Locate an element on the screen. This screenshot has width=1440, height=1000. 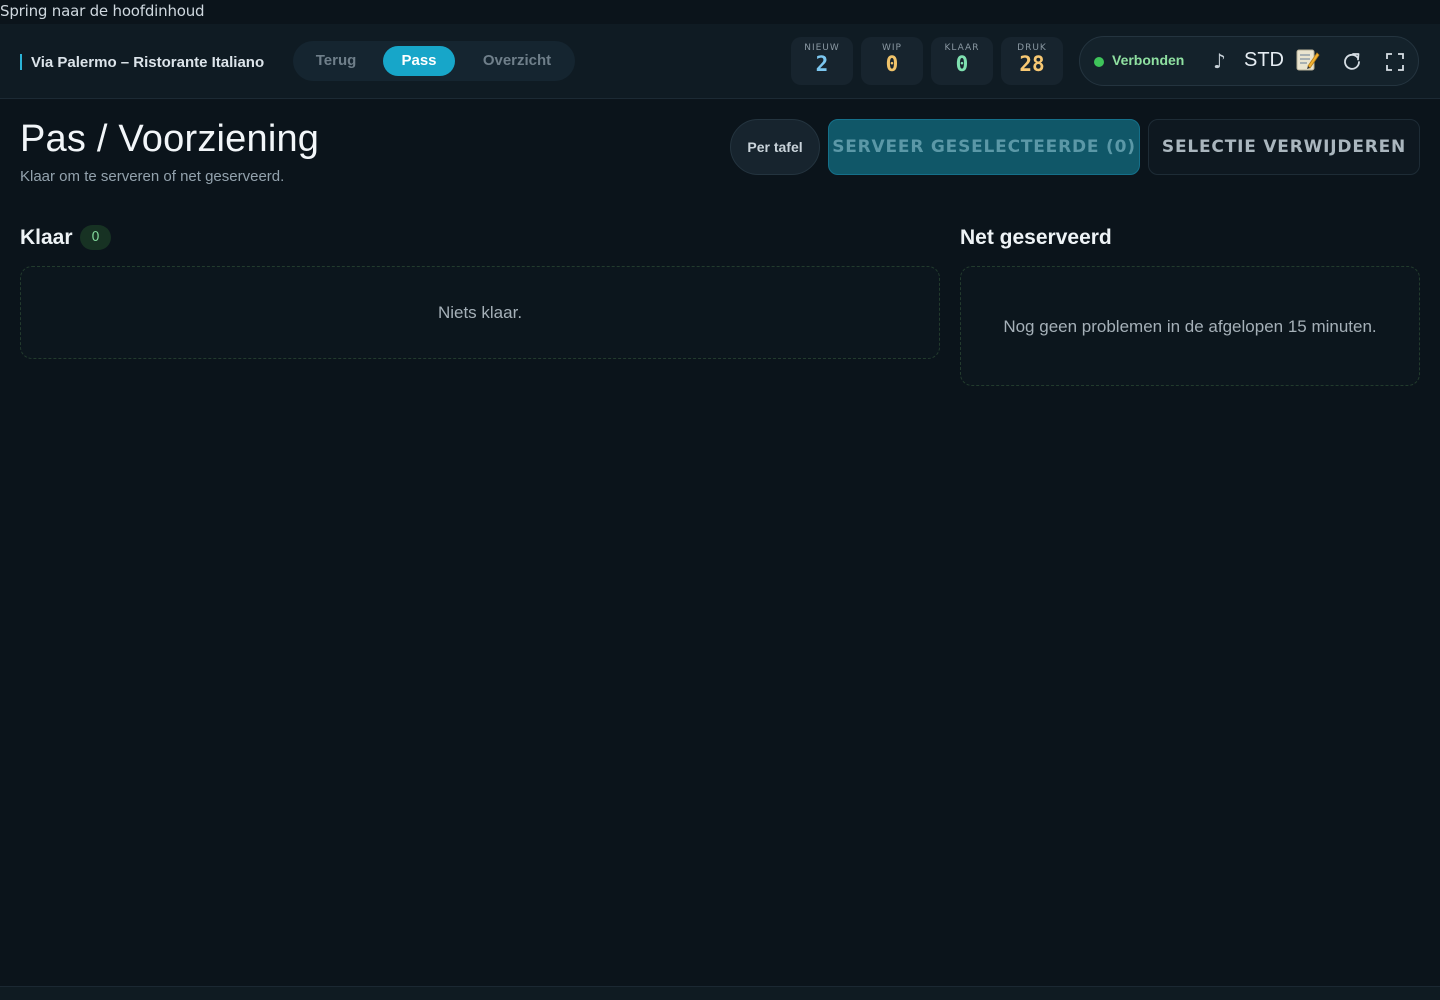
main-navigation: Terug Pass Overzicht is located at coordinates (434, 61).